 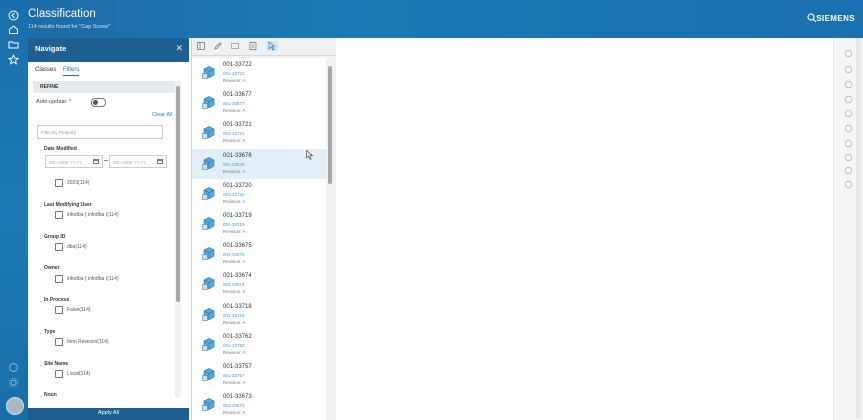 I want to click on clear-all-link: Clear All, so click(x=162, y=115).